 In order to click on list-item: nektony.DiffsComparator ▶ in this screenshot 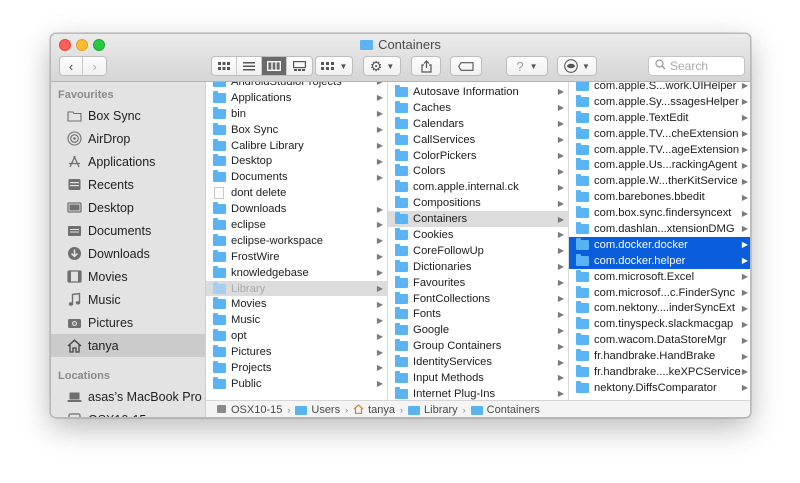, I will do `click(659, 388)`.